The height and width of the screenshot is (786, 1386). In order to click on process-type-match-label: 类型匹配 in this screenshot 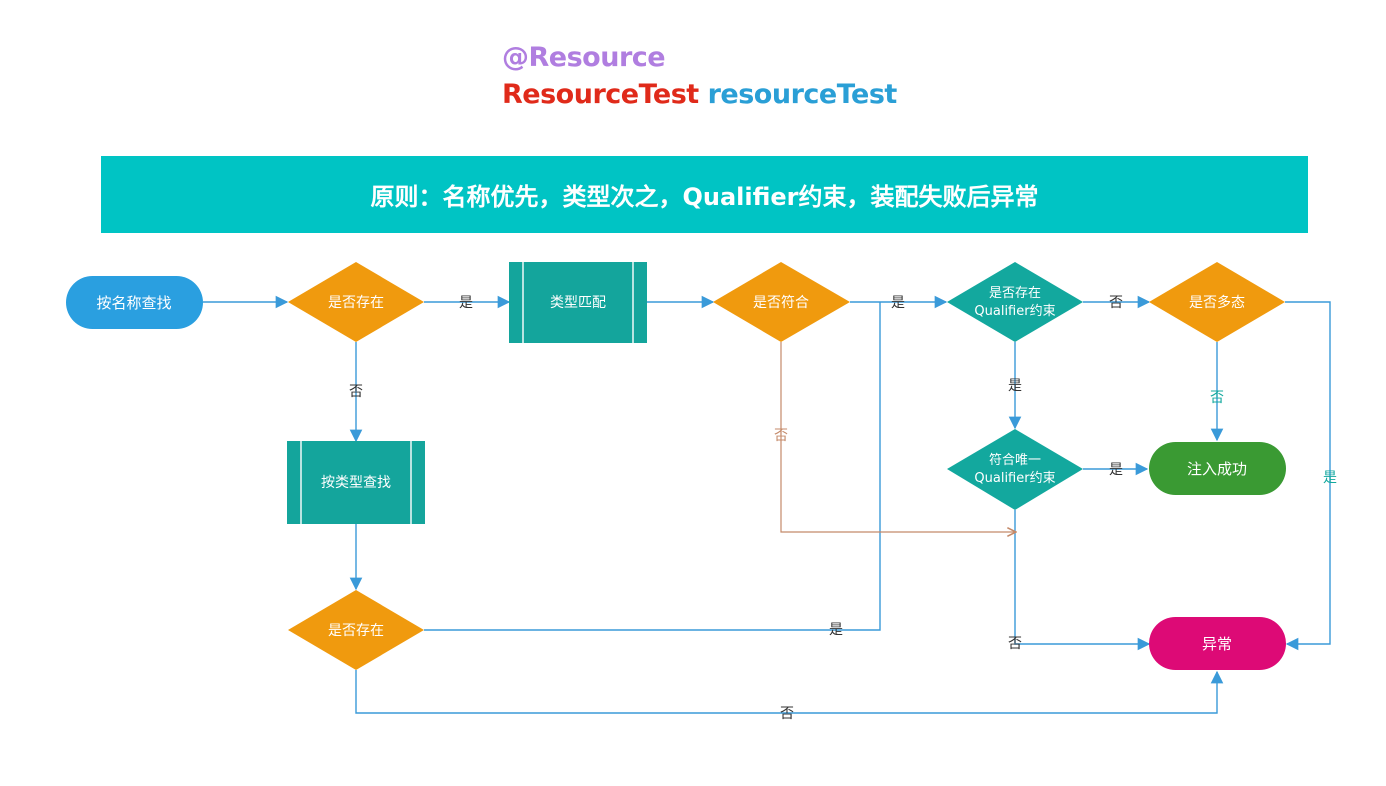, I will do `click(578, 303)`.